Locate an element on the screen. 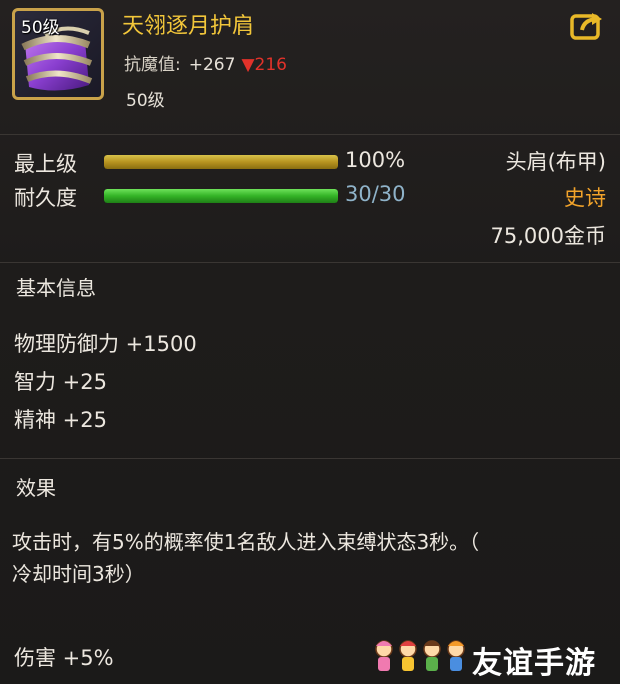 The height and width of the screenshot is (684, 620). item-icon-level: 50级 is located at coordinates (40, 28).